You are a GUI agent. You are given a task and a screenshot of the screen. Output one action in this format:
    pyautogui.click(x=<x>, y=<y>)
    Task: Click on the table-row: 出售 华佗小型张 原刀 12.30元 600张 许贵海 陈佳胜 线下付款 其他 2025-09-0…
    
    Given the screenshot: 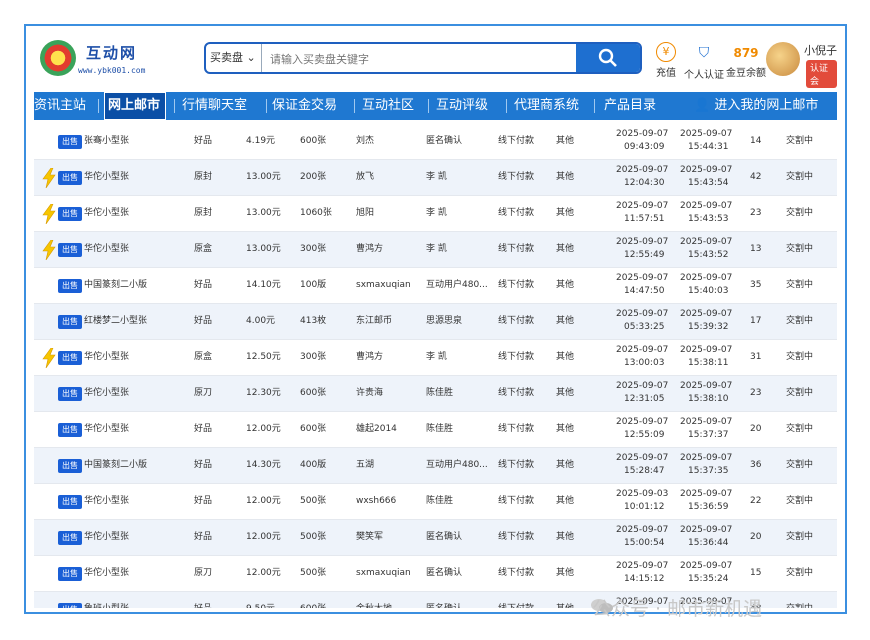 What is the action you would take?
    pyautogui.click(x=435, y=394)
    